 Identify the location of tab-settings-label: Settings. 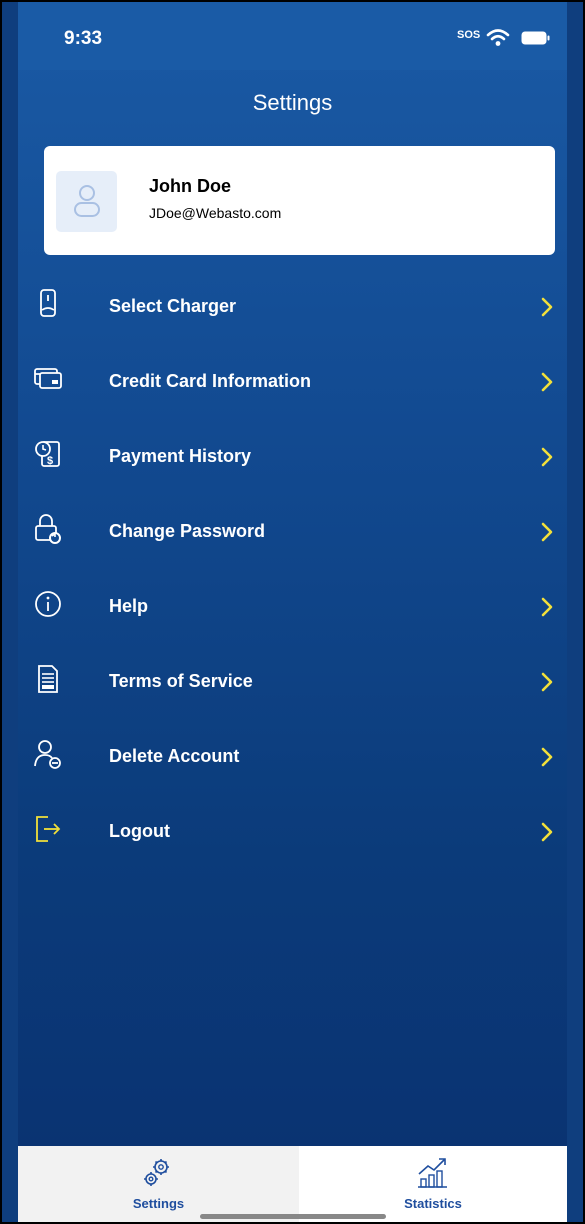
(158, 1203).